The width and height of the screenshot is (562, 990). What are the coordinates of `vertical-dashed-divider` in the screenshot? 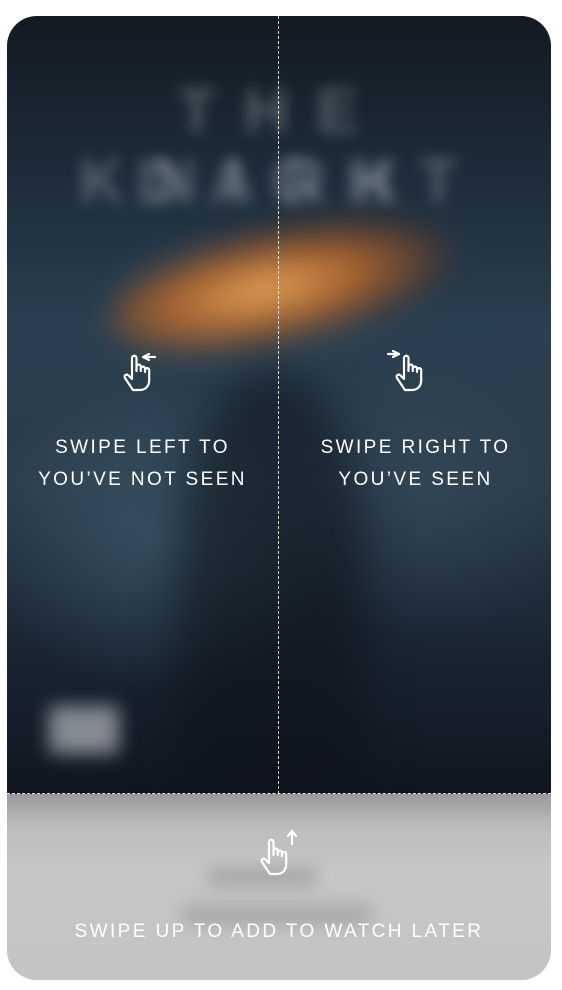 It's located at (278, 405).